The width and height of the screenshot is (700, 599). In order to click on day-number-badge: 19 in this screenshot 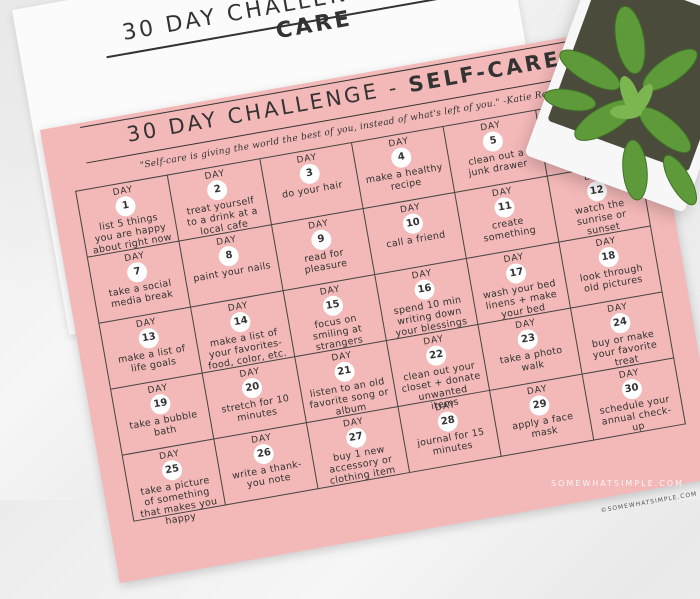, I will do `click(161, 404)`.